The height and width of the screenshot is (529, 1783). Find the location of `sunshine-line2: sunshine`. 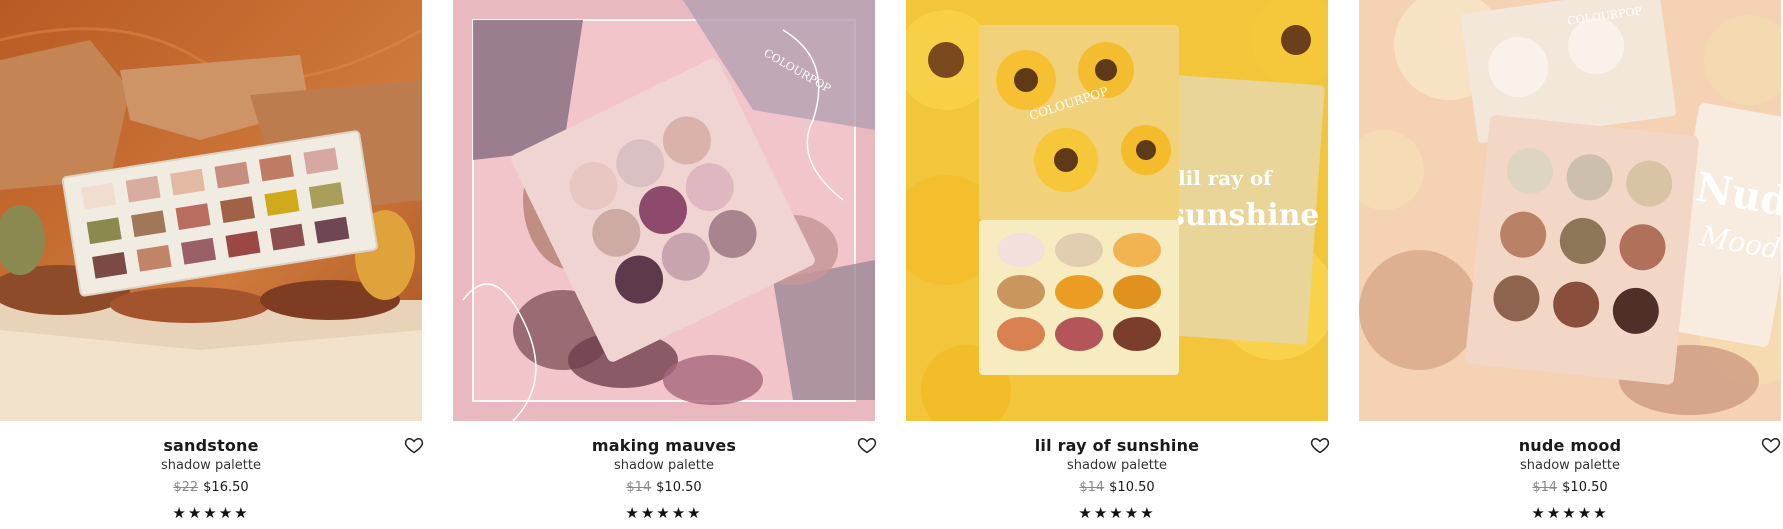

sunshine-line2: sunshine is located at coordinates (1244, 215).